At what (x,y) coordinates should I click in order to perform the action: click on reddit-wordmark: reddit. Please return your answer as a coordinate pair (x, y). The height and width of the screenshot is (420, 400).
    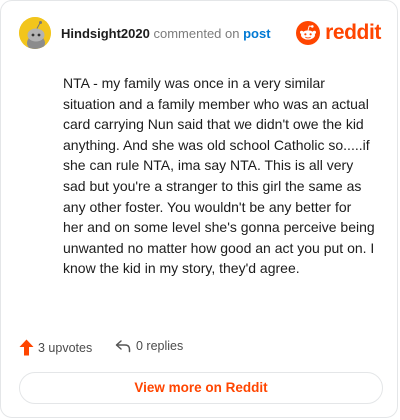
    Looking at the image, I should click on (353, 32).